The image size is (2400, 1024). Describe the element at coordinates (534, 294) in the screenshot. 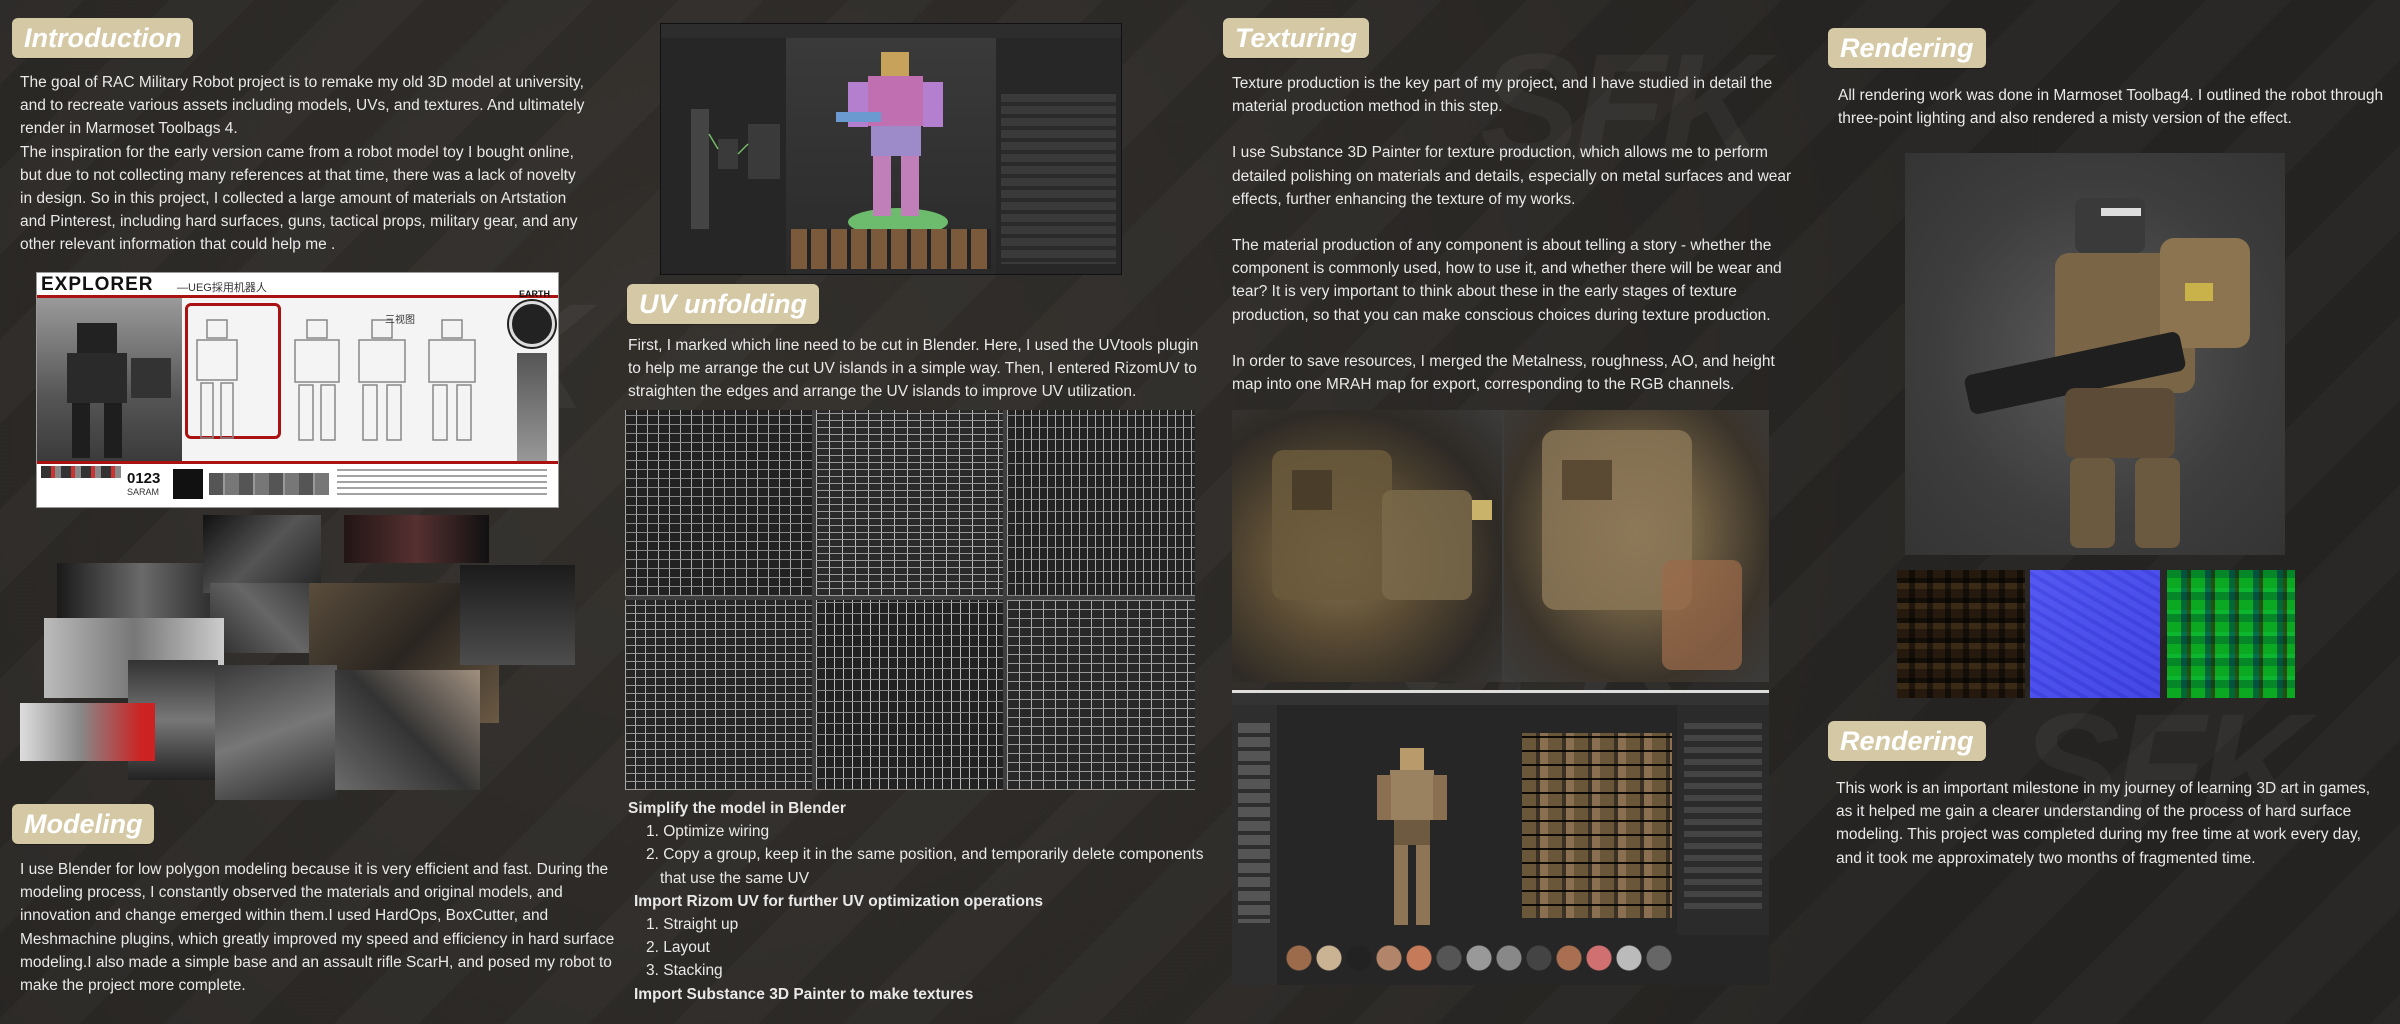

I see `reference-sheet-side: EARTH` at that location.